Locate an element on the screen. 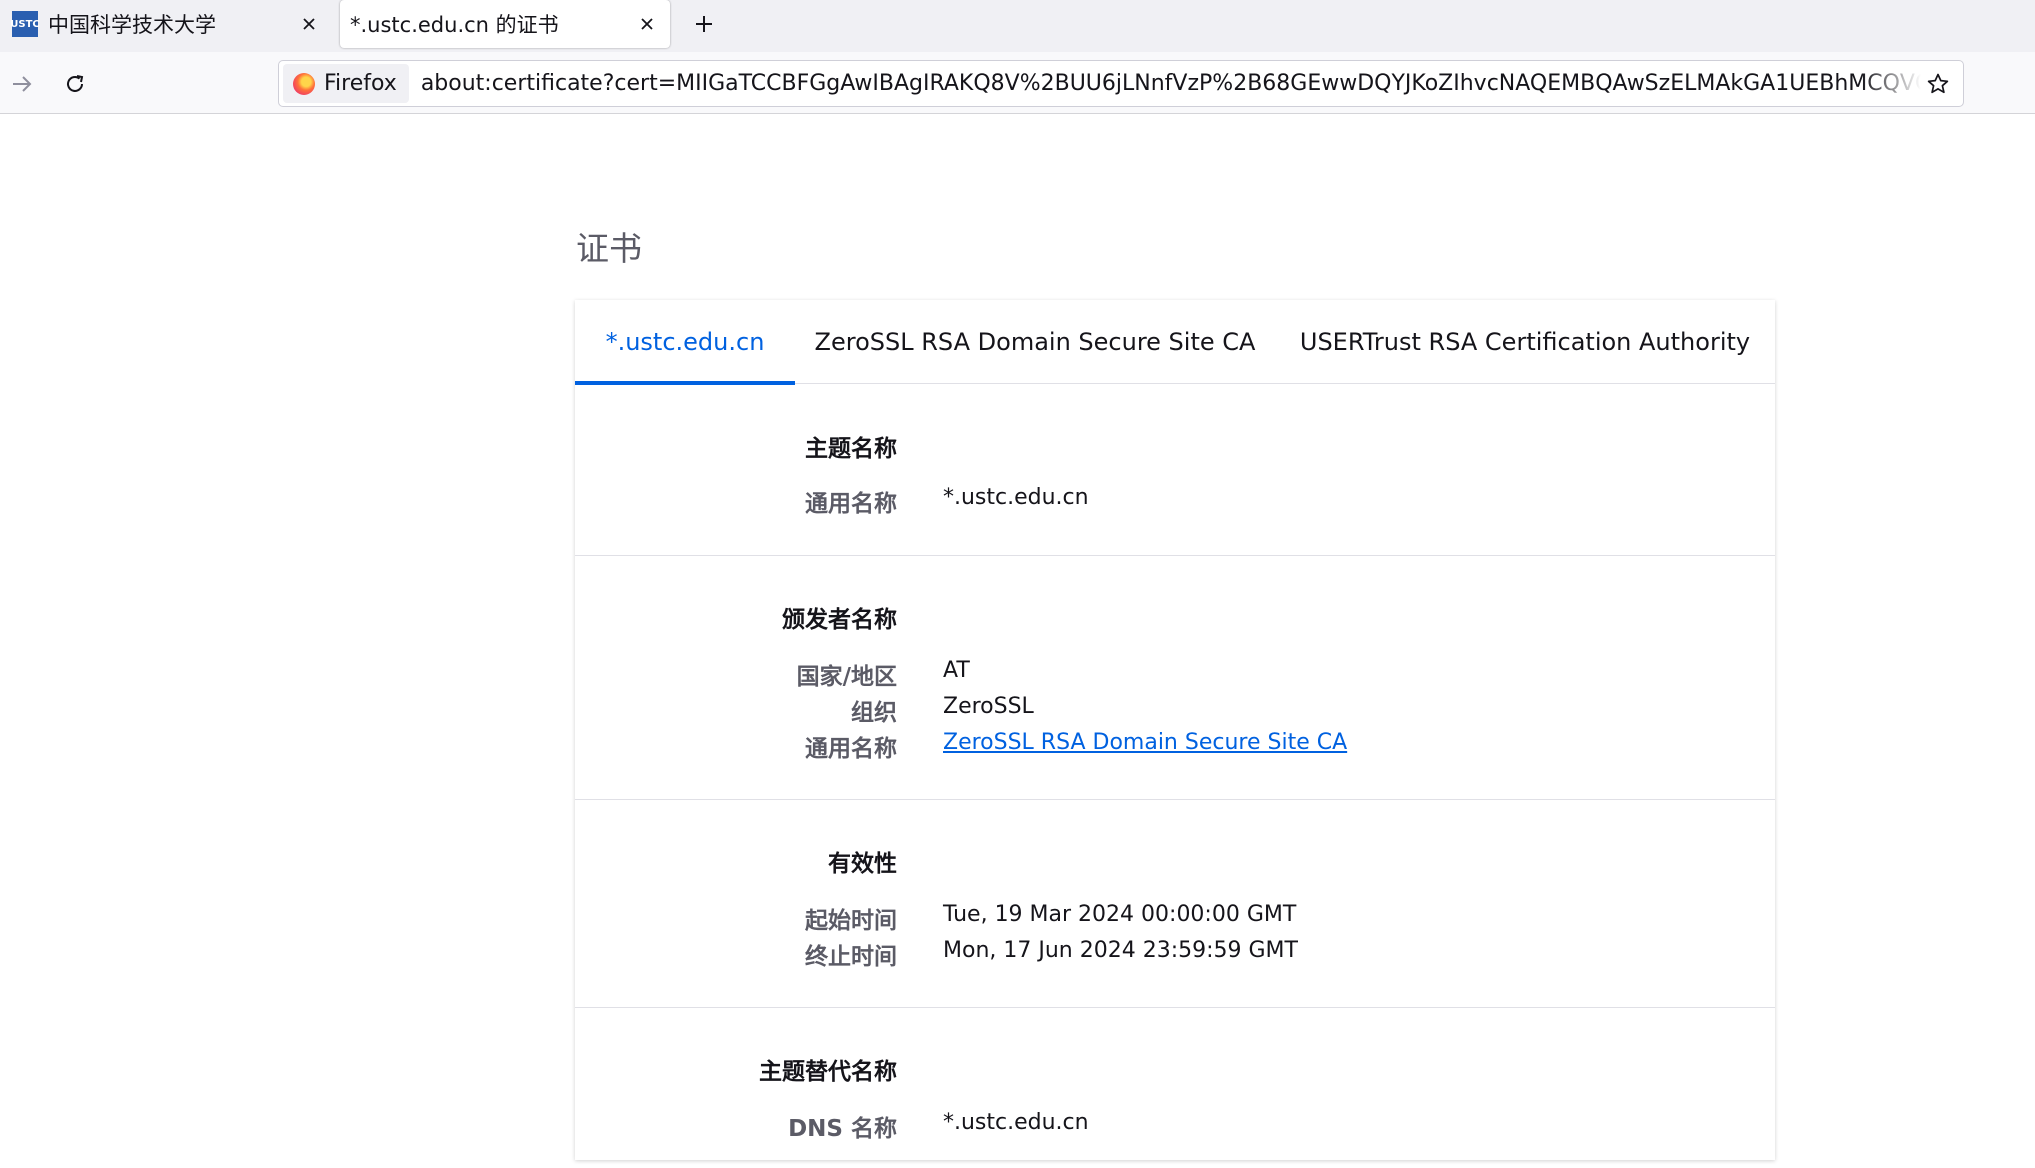 The height and width of the screenshot is (1168, 2035). tab-cert-usertrust: USERTrust RSA Certification Authority is located at coordinates (1525, 342).